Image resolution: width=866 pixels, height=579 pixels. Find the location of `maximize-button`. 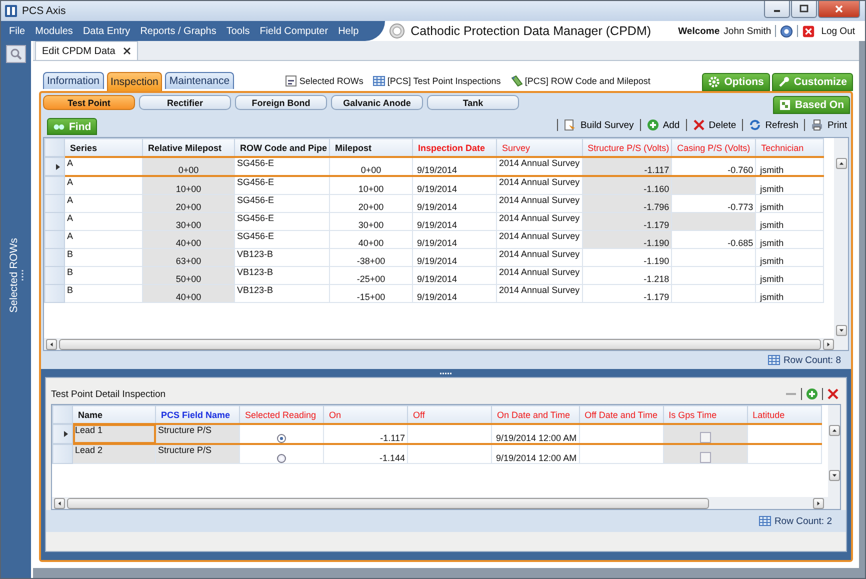

maximize-button is located at coordinates (804, 9).